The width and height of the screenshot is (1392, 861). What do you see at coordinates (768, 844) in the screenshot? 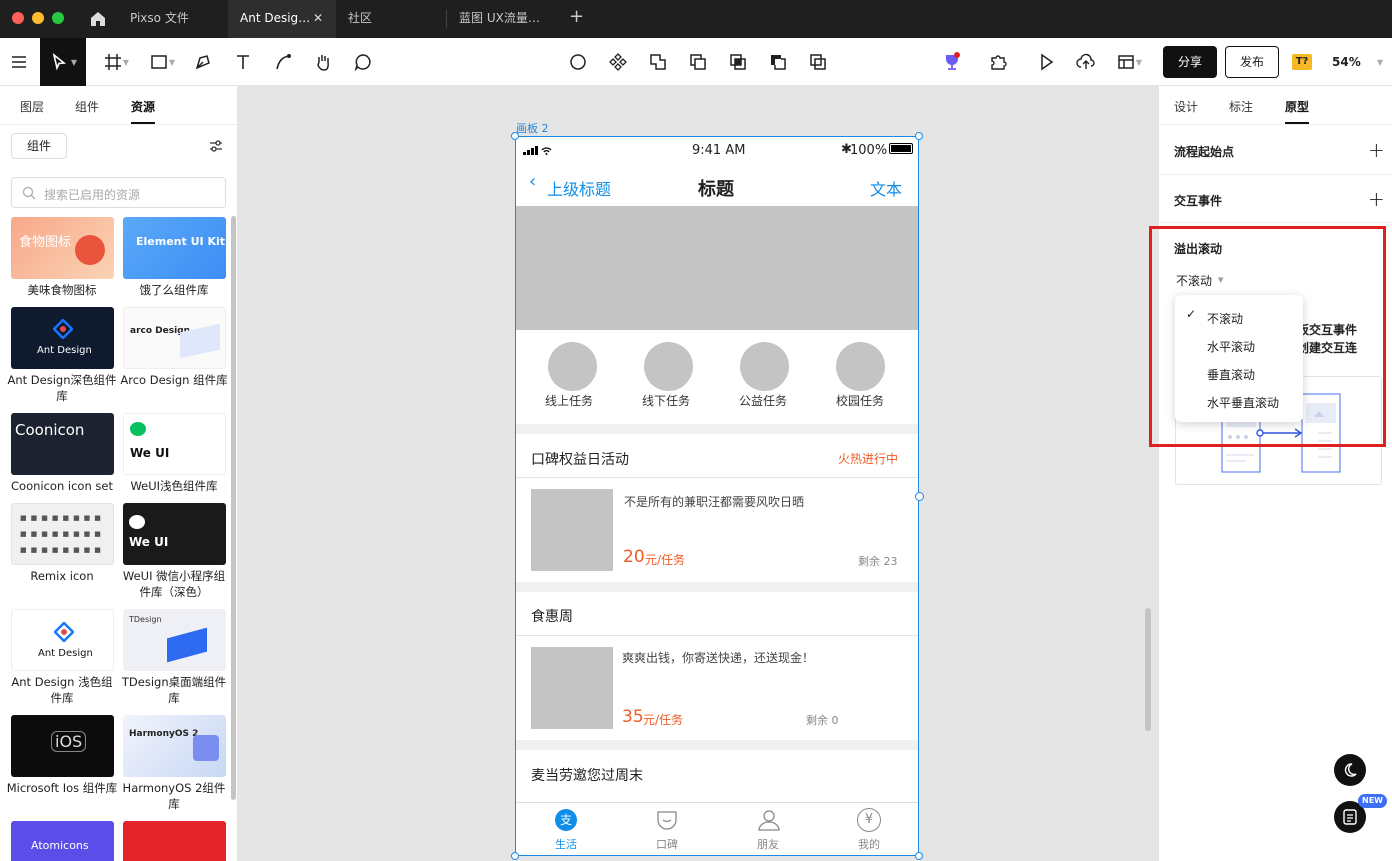
I see `tab-friends: 朋友` at bounding box center [768, 844].